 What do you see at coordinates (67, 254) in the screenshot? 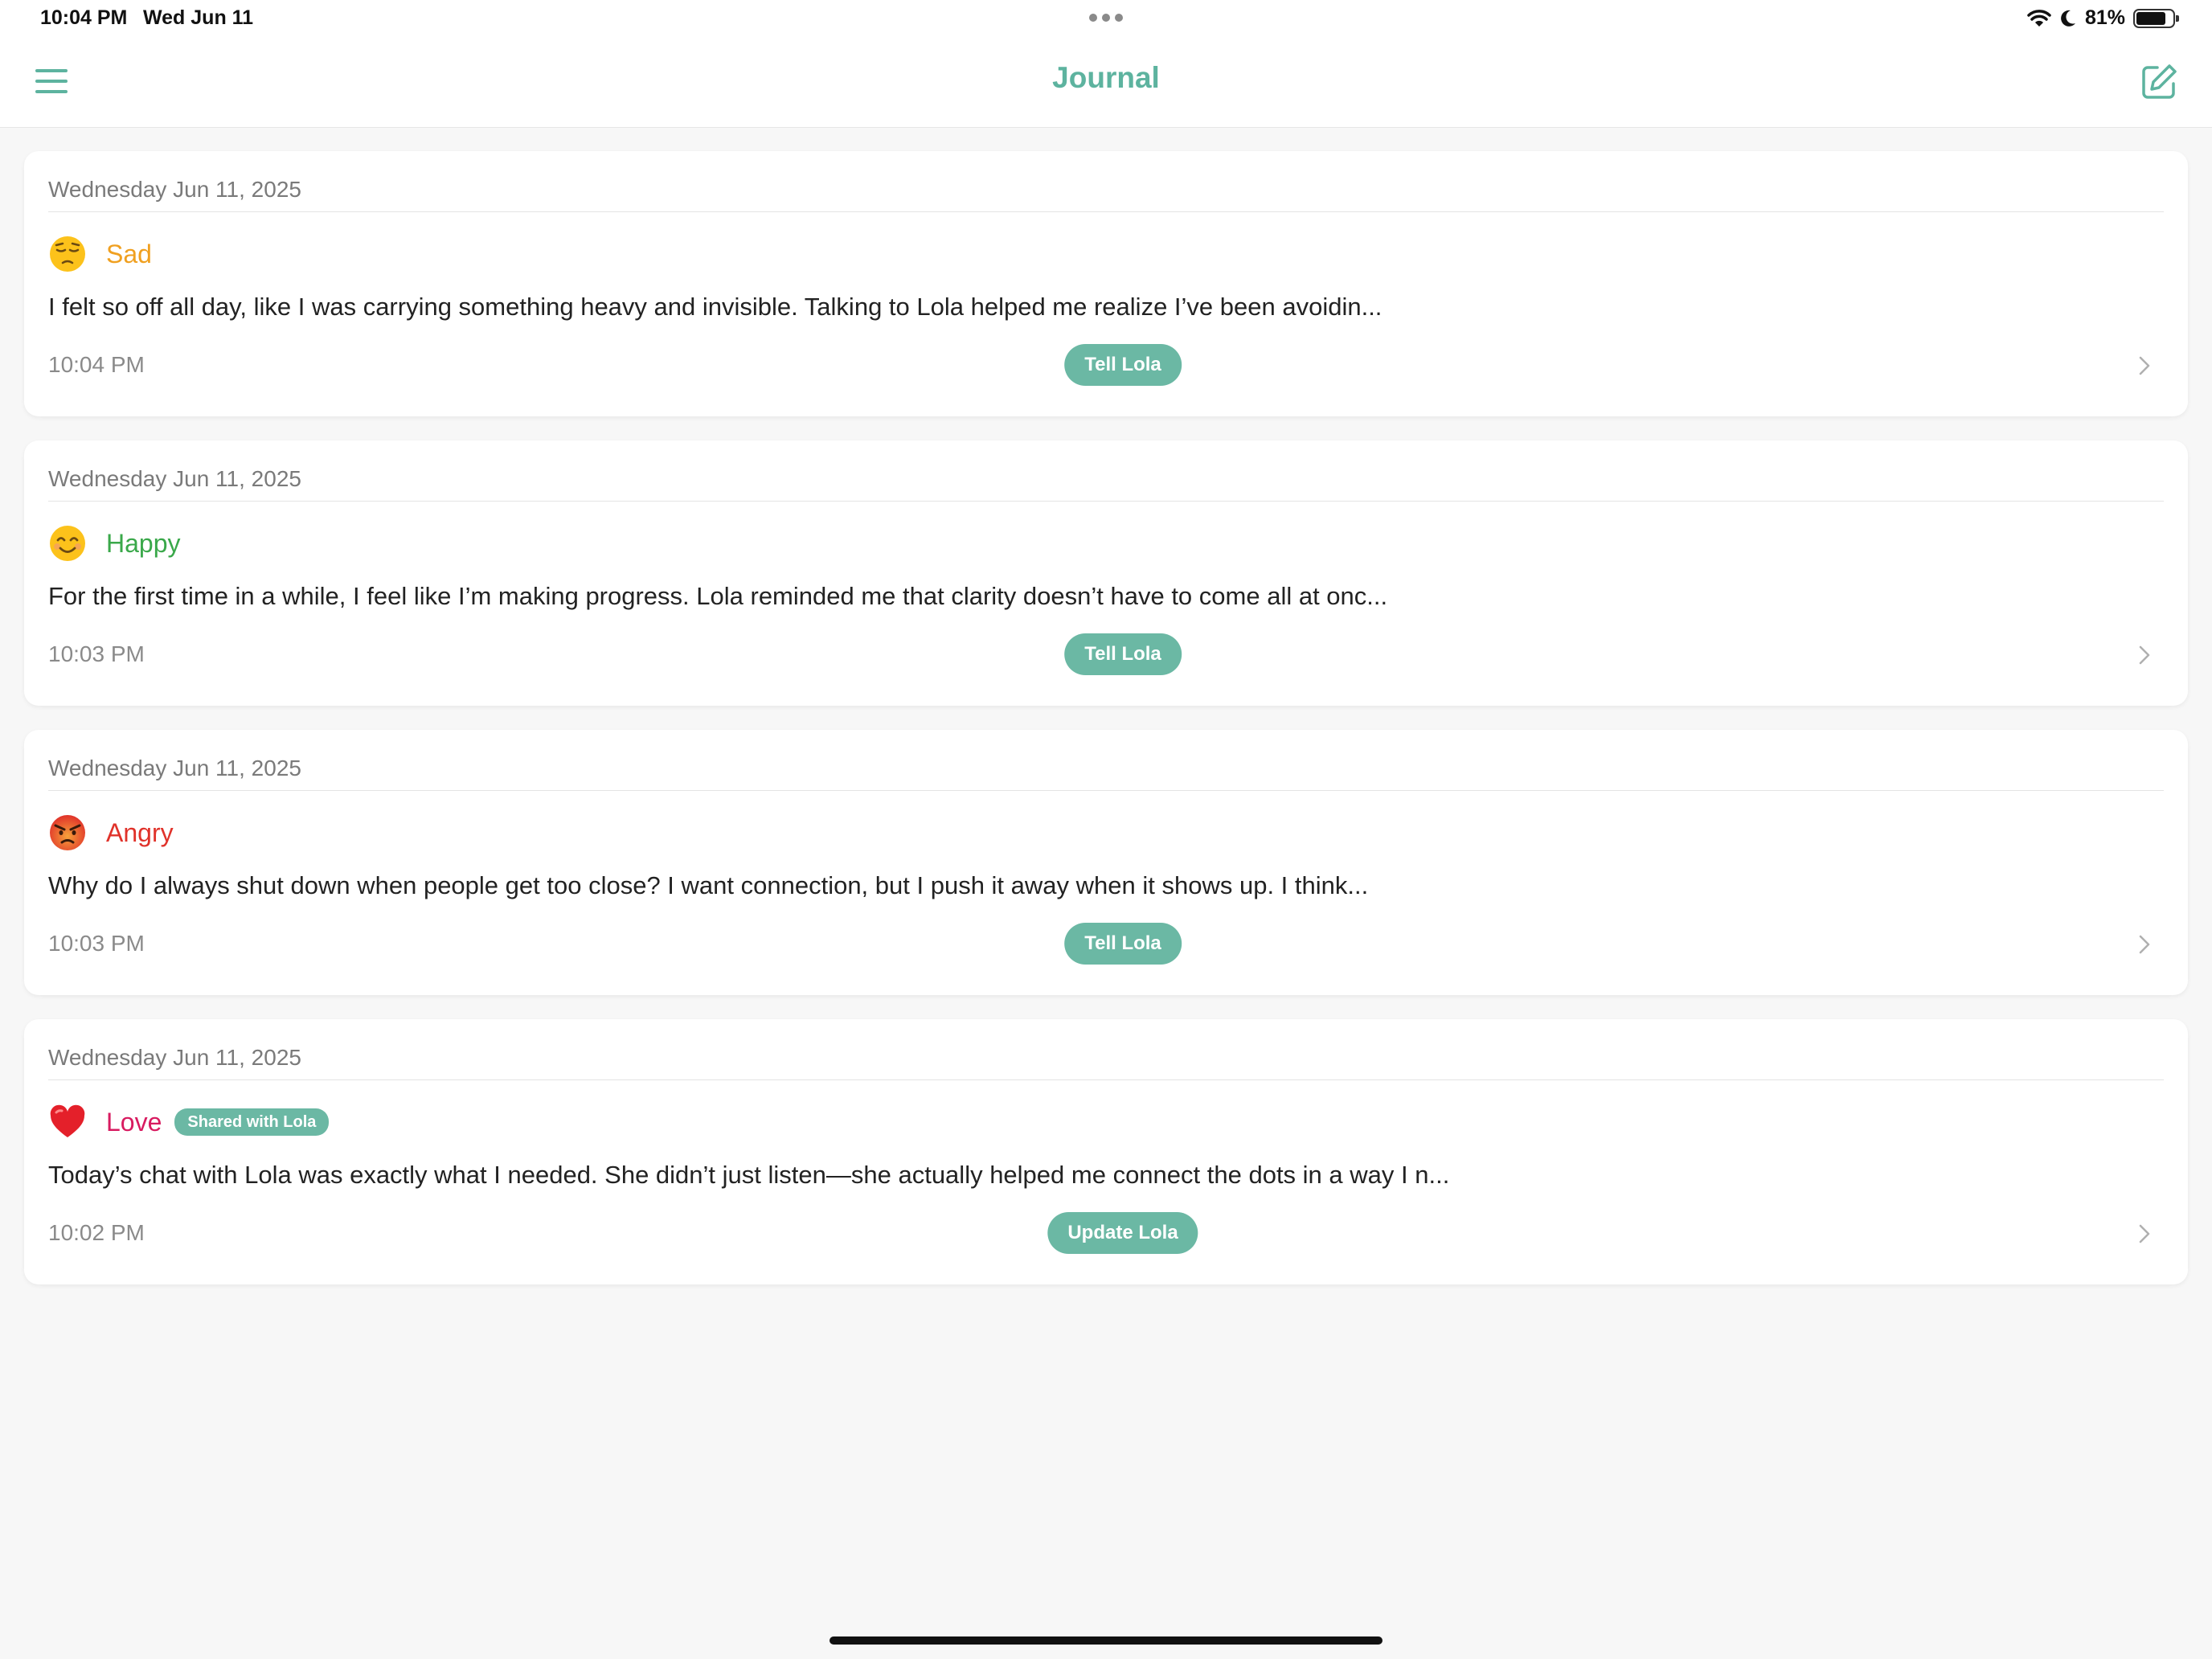
I see `pensive-face-icon` at bounding box center [67, 254].